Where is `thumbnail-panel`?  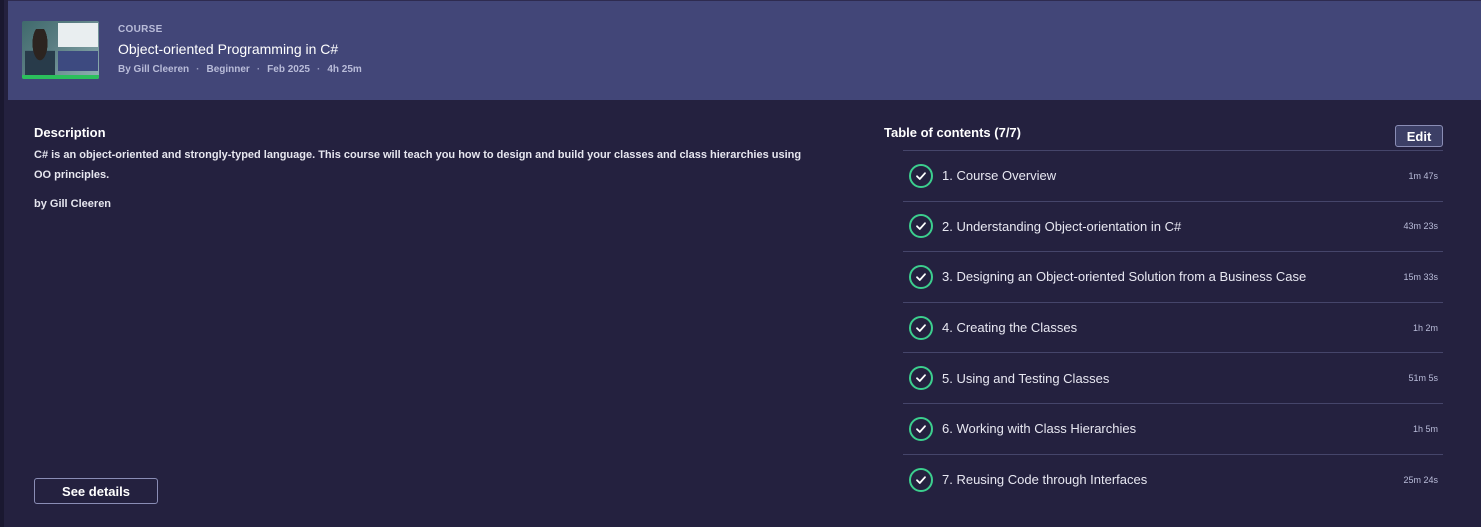
thumbnail-panel is located at coordinates (78, 35).